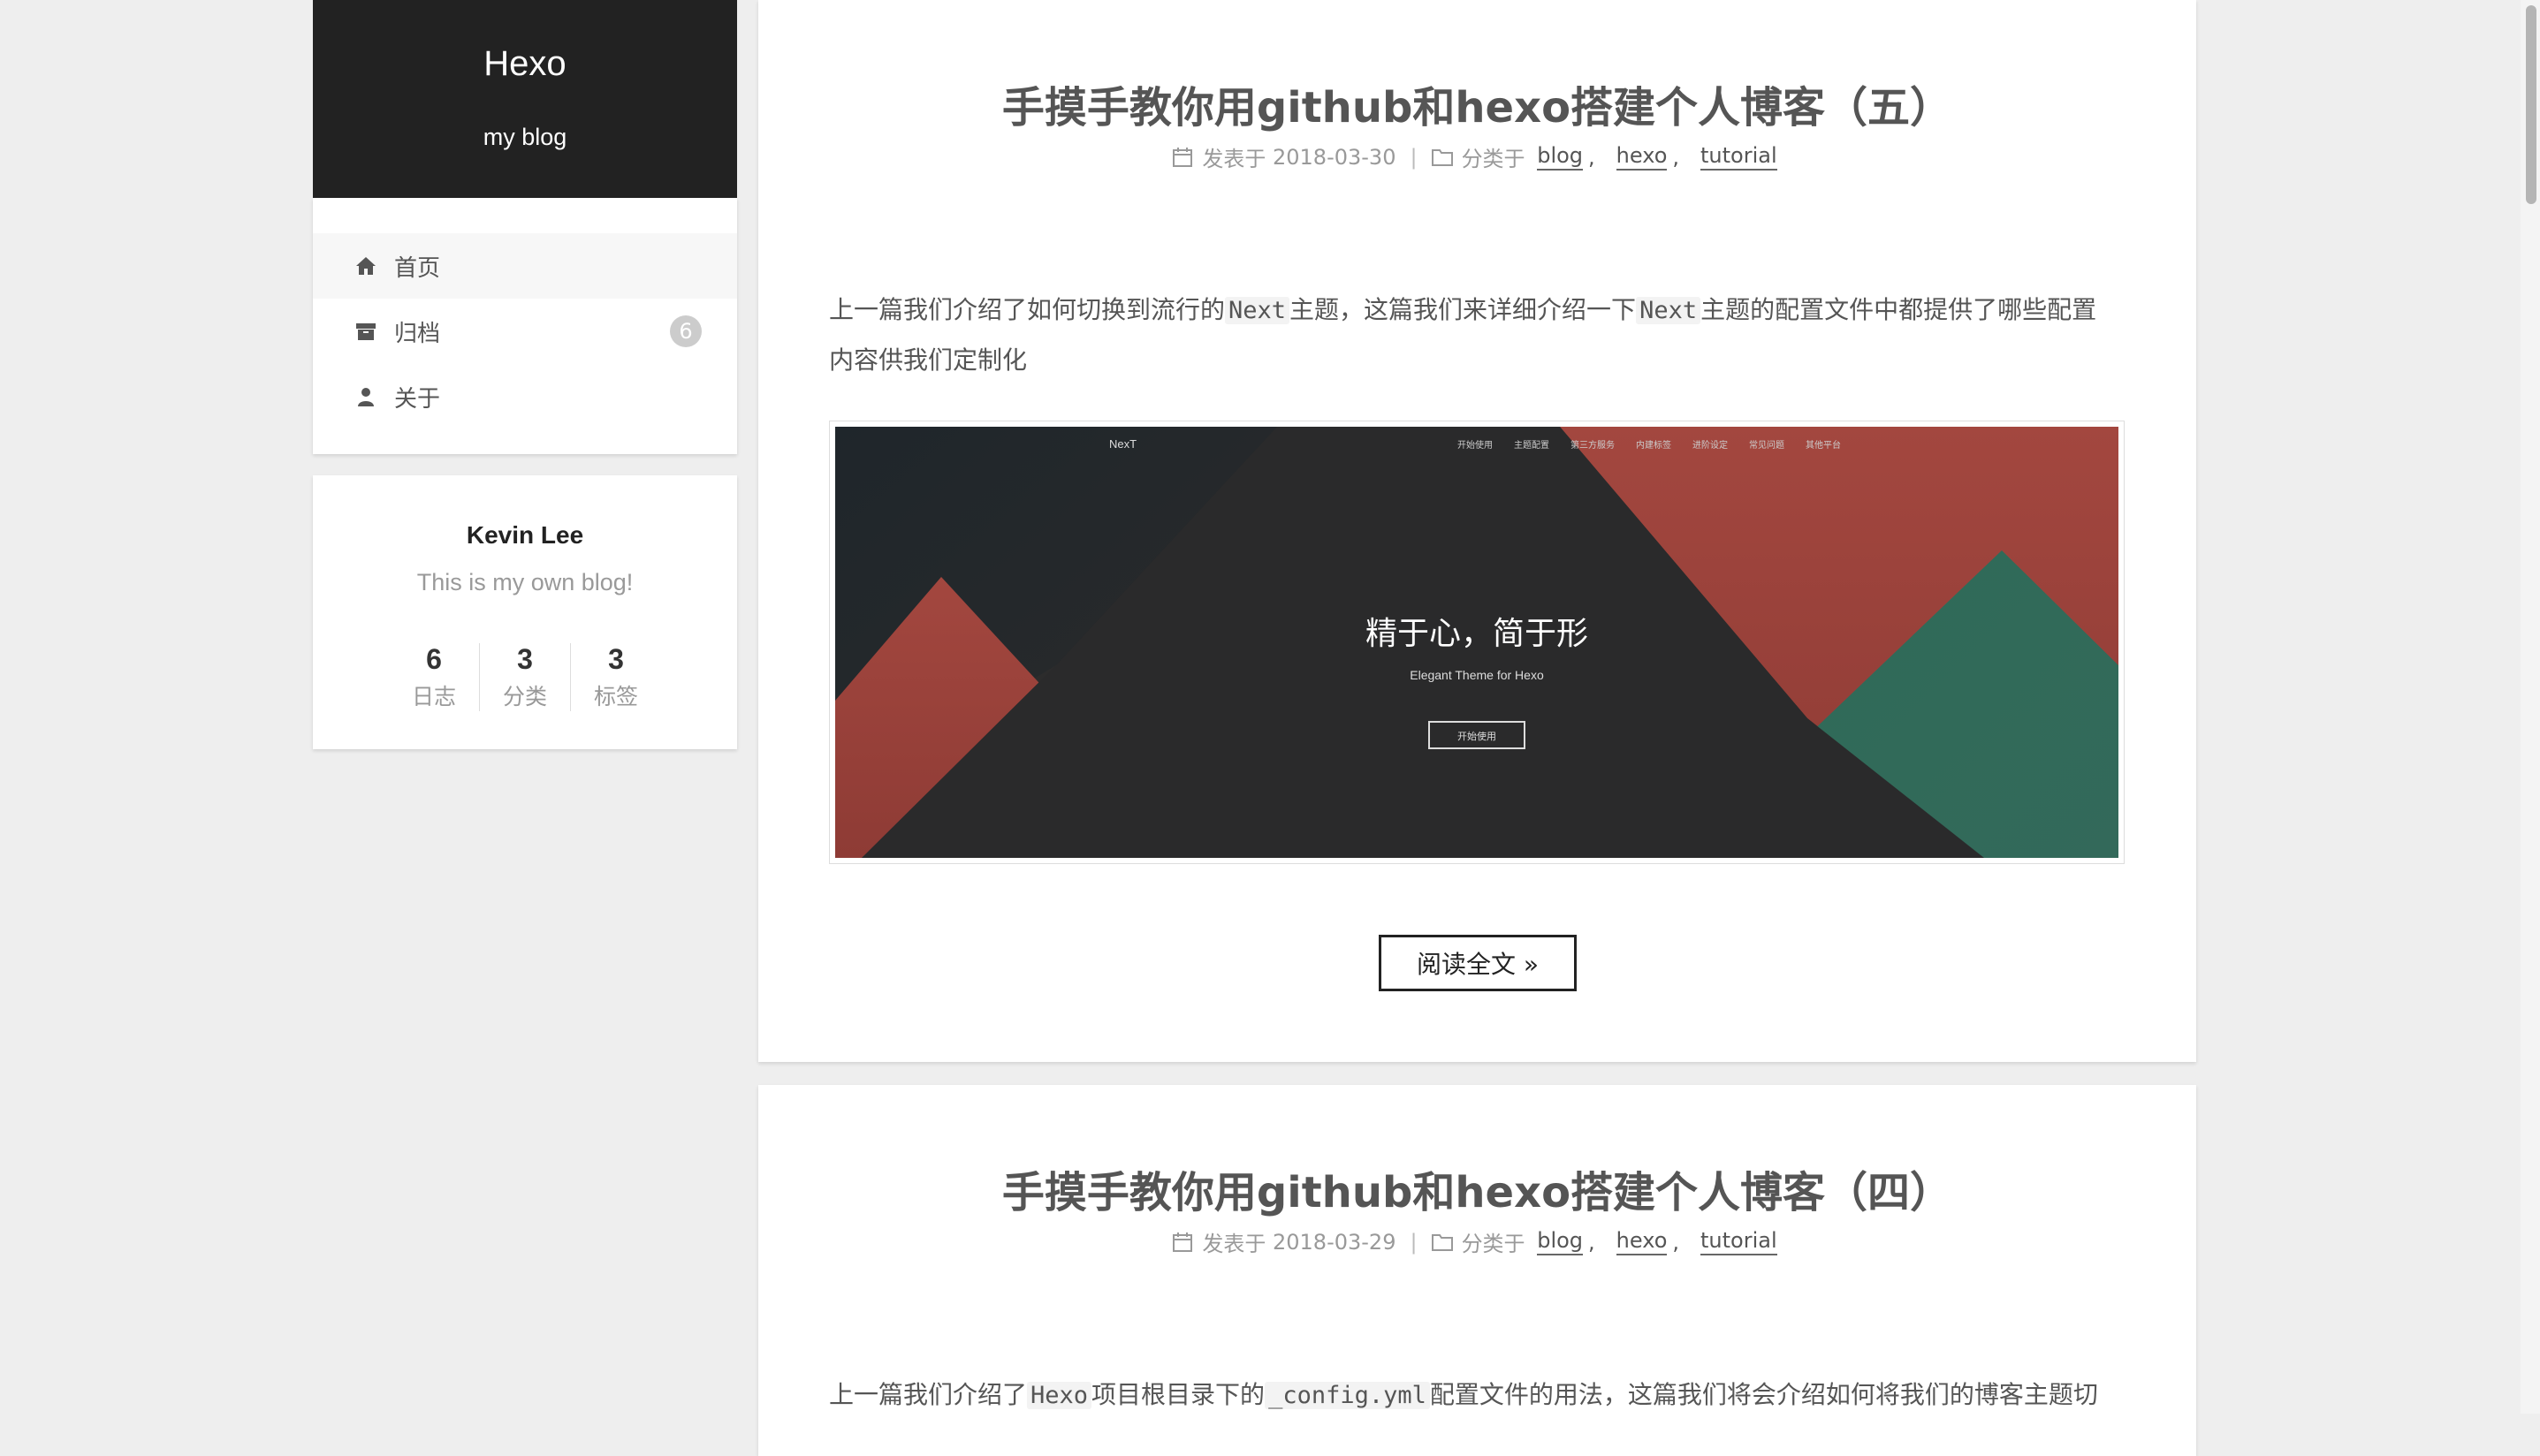 This screenshot has width=2540, height=1456. I want to click on menu-item-about: 关于, so click(525, 396).